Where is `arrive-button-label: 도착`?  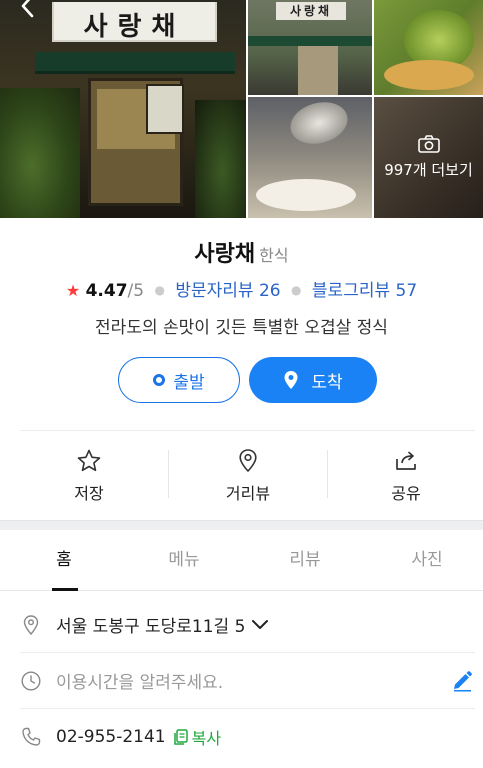 arrive-button-label: 도착 is located at coordinates (327, 382).